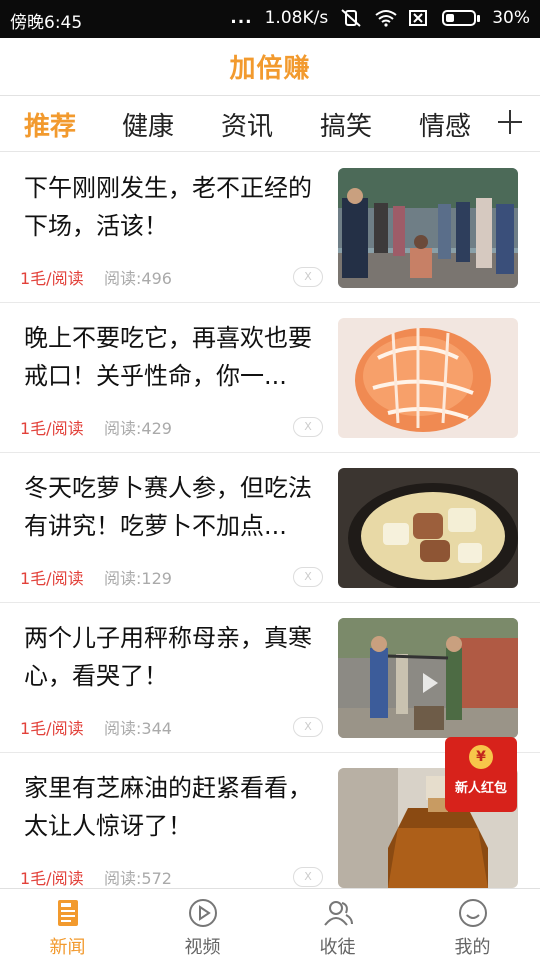 The image size is (540, 960). What do you see at coordinates (148, 124) in the screenshot?
I see `tab-health: 健康` at bounding box center [148, 124].